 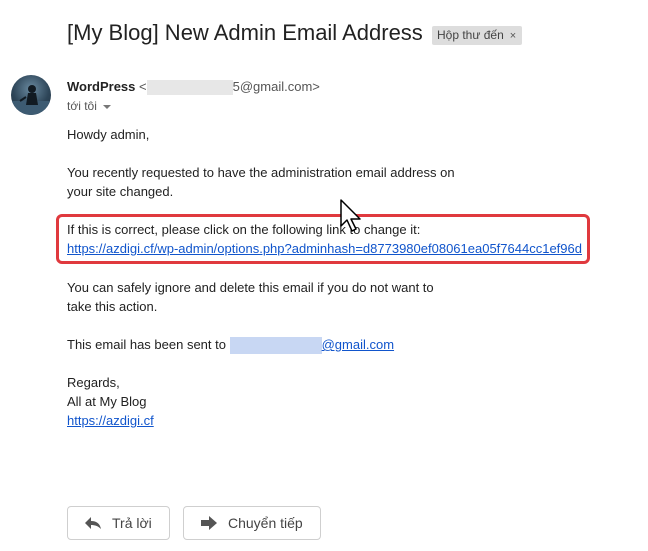 What do you see at coordinates (93, 382) in the screenshot?
I see `regards: Regards,` at bounding box center [93, 382].